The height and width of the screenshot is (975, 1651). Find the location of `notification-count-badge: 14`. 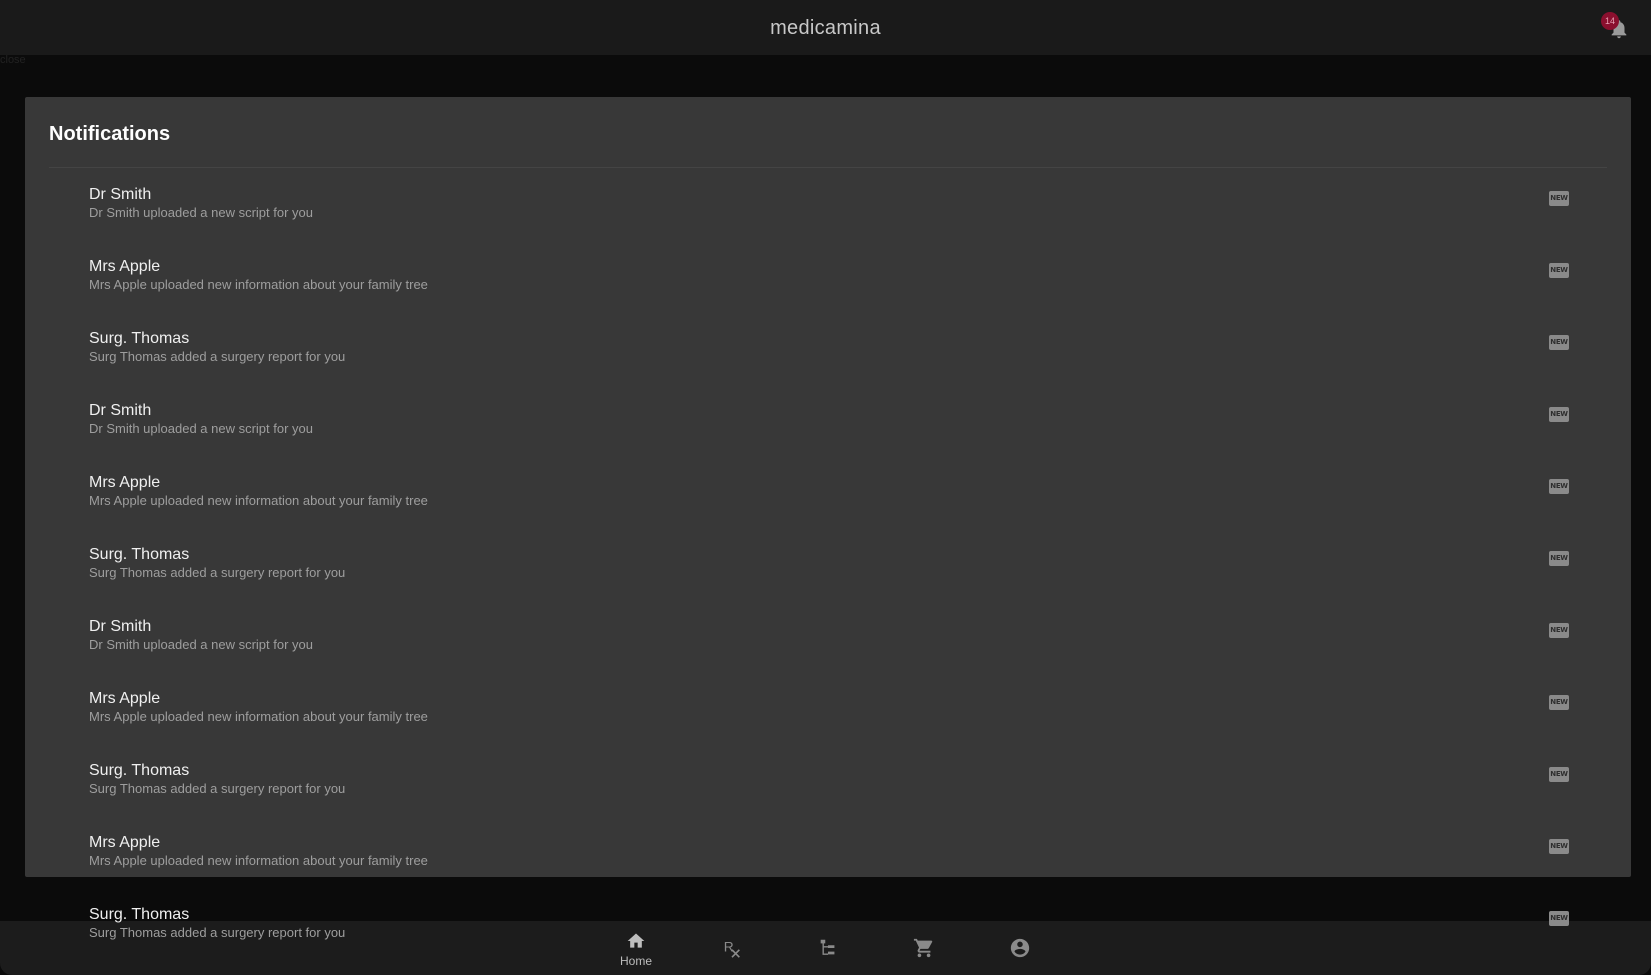

notification-count-badge: 14 is located at coordinates (1610, 21).